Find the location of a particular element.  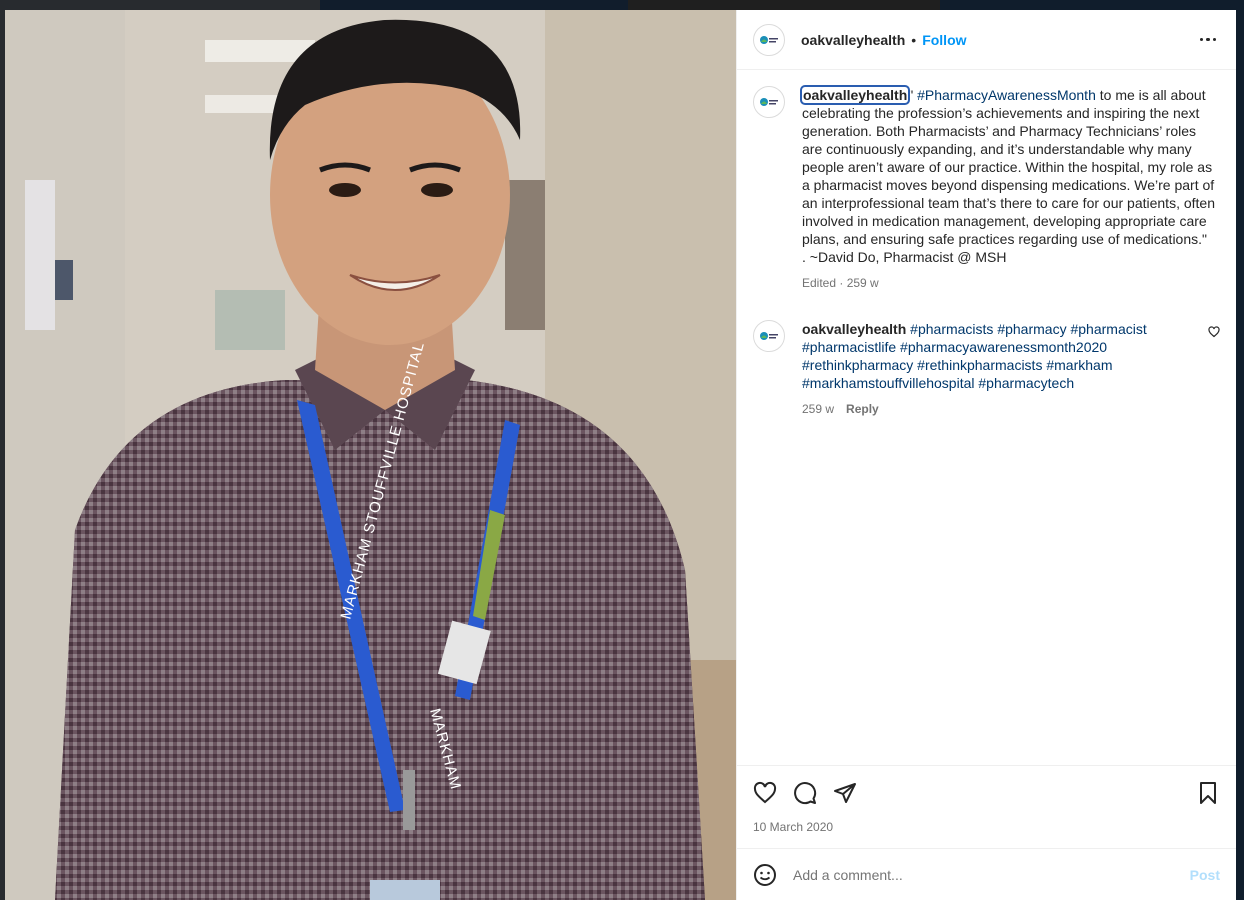

header-username: oakvalleyhealth is located at coordinates (853, 40).